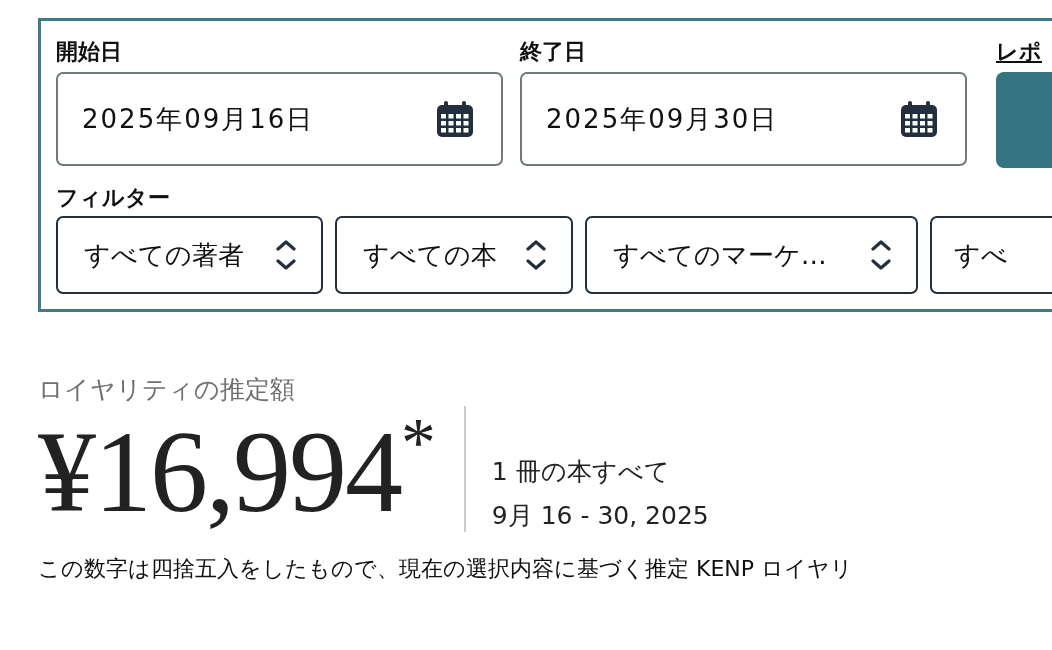 The image size is (1052, 650). Describe the element at coordinates (600, 516) in the screenshot. I see `date-period: 9月 16 - 30, 2025` at that location.